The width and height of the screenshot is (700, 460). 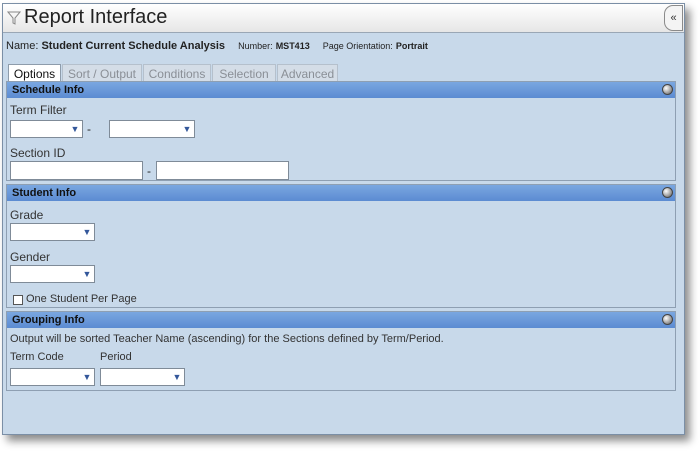 I want to click on term-filter-range-dash: -, so click(x=89, y=129).